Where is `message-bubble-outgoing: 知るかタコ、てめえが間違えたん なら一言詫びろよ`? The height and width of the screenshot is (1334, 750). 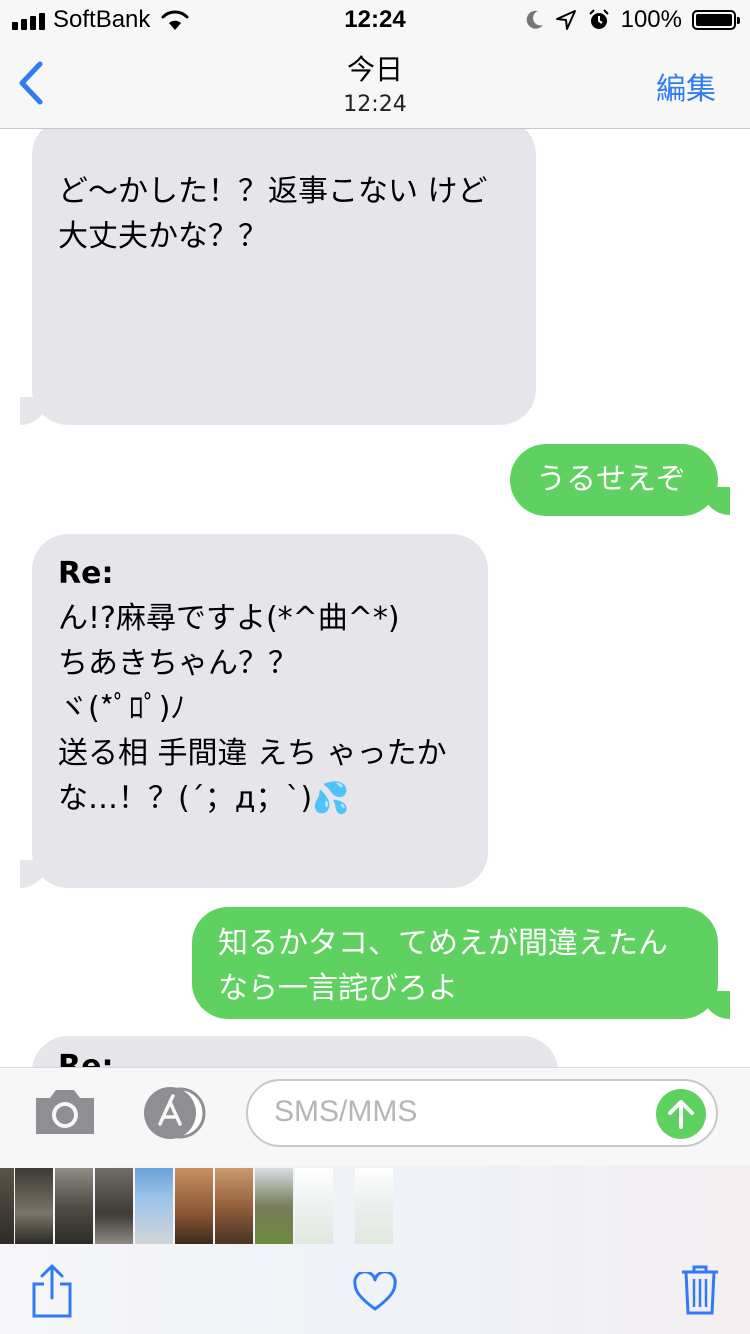 message-bubble-outgoing: 知るかタコ、てめえが間違えたん なら一言詫びろよ is located at coordinates (455, 963).